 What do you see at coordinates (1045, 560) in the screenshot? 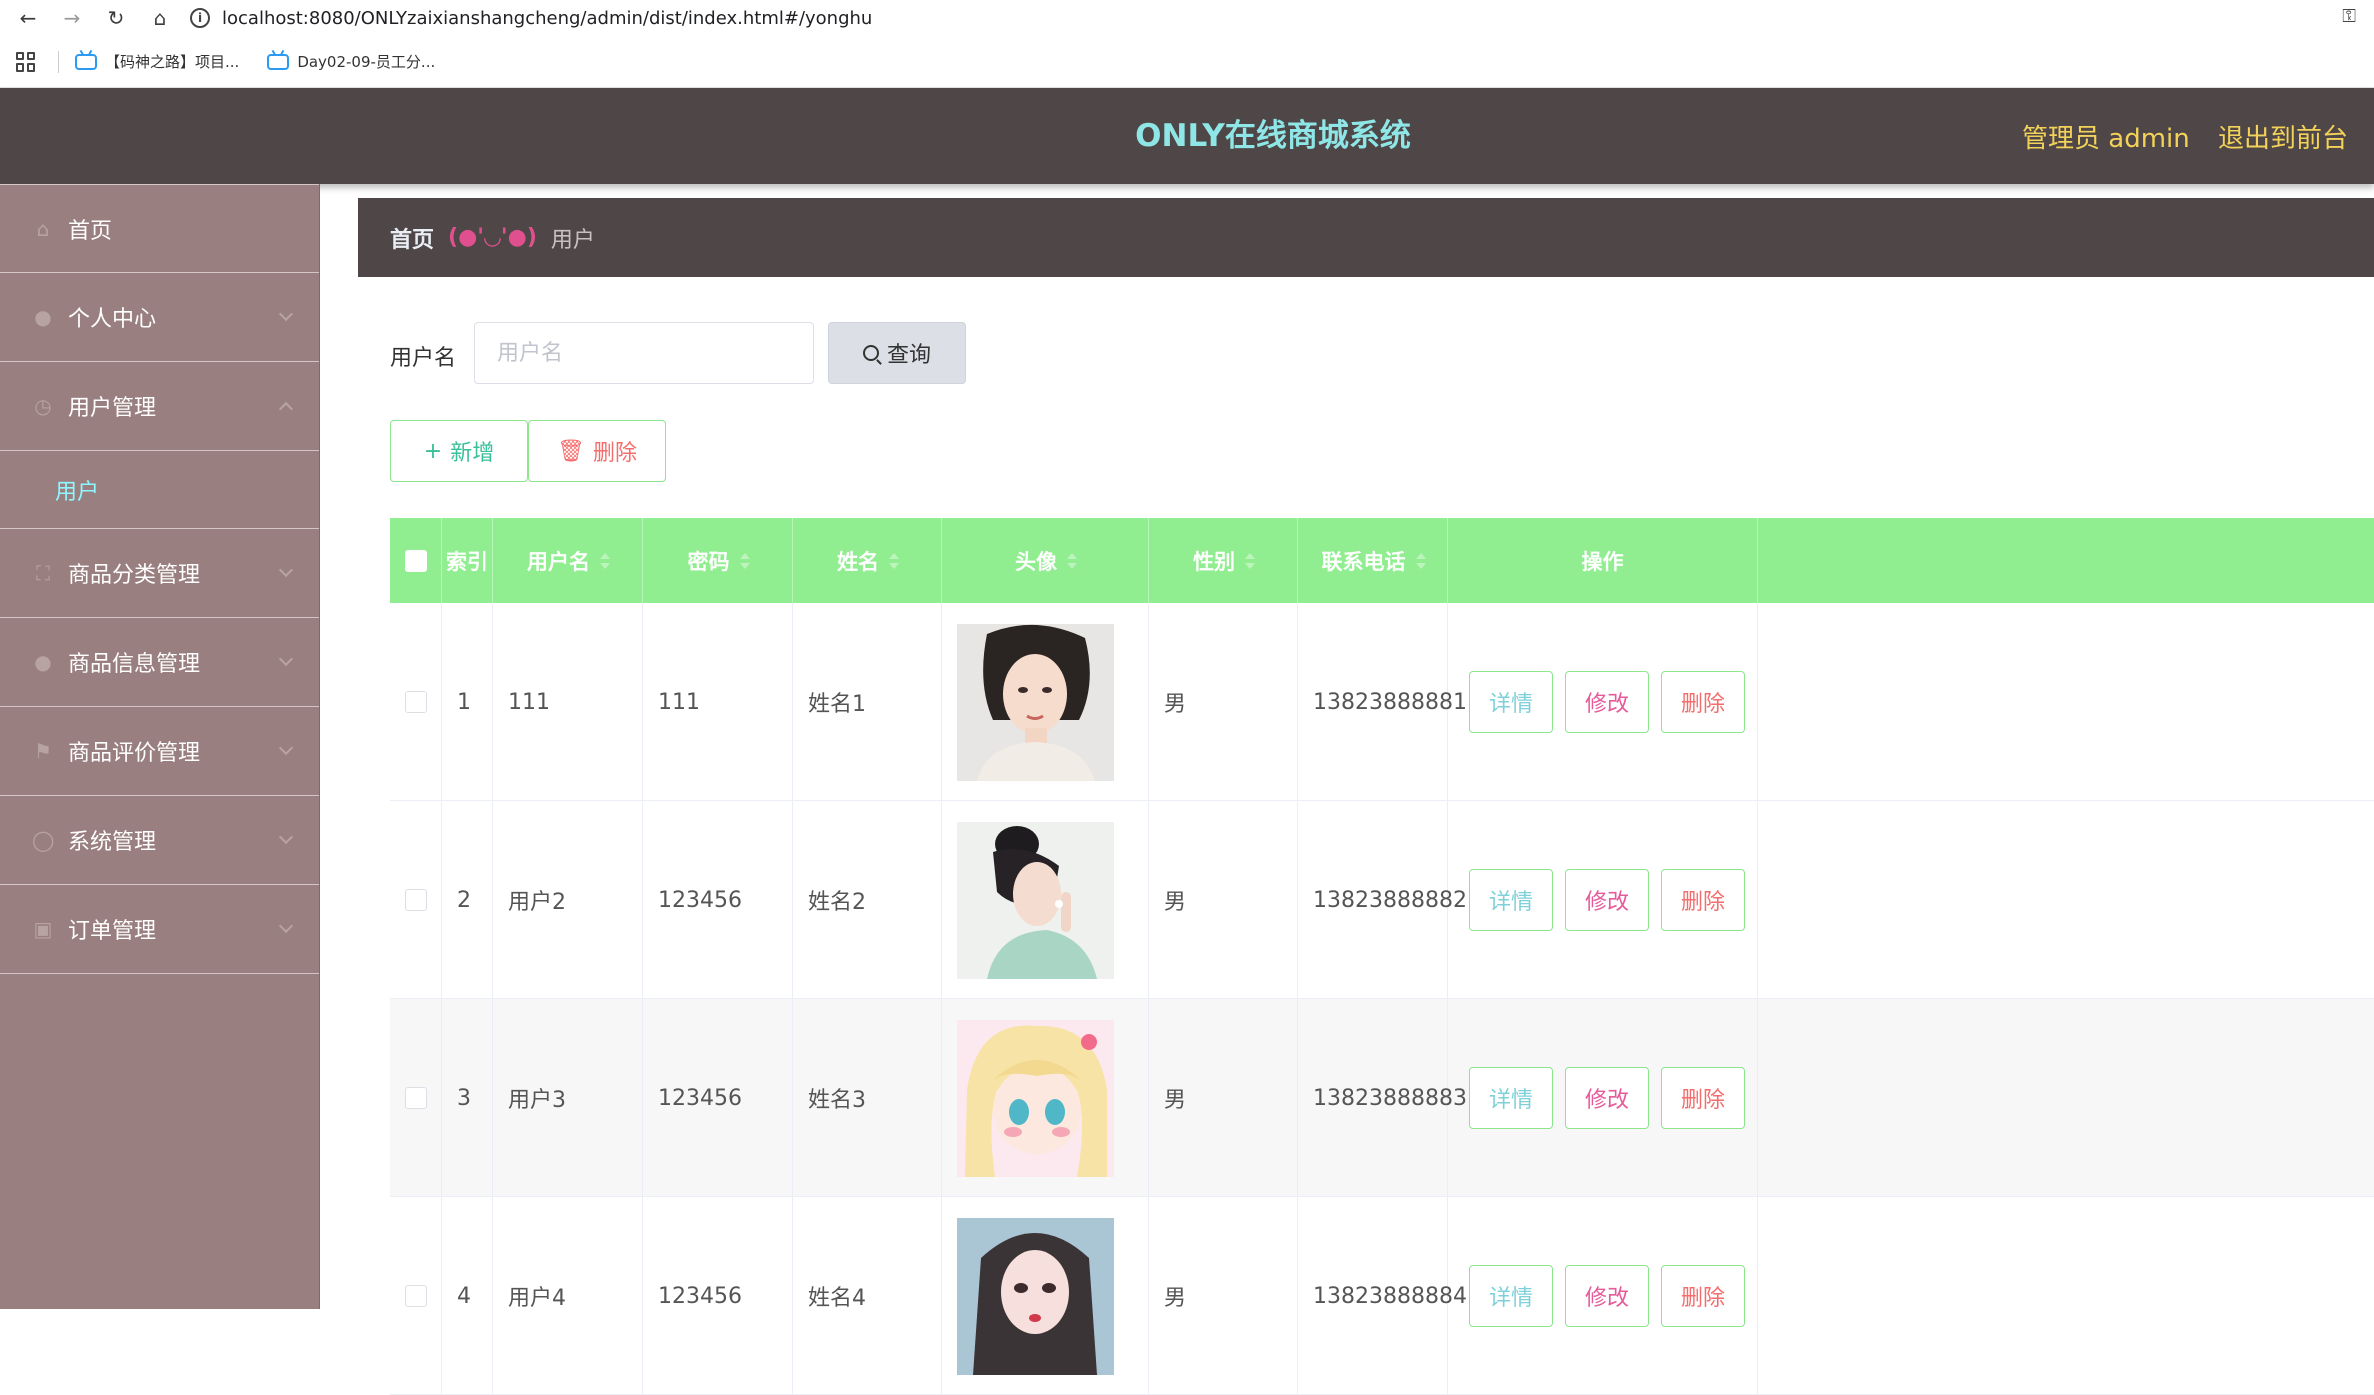
I see `column-header-avatar: 头像` at bounding box center [1045, 560].